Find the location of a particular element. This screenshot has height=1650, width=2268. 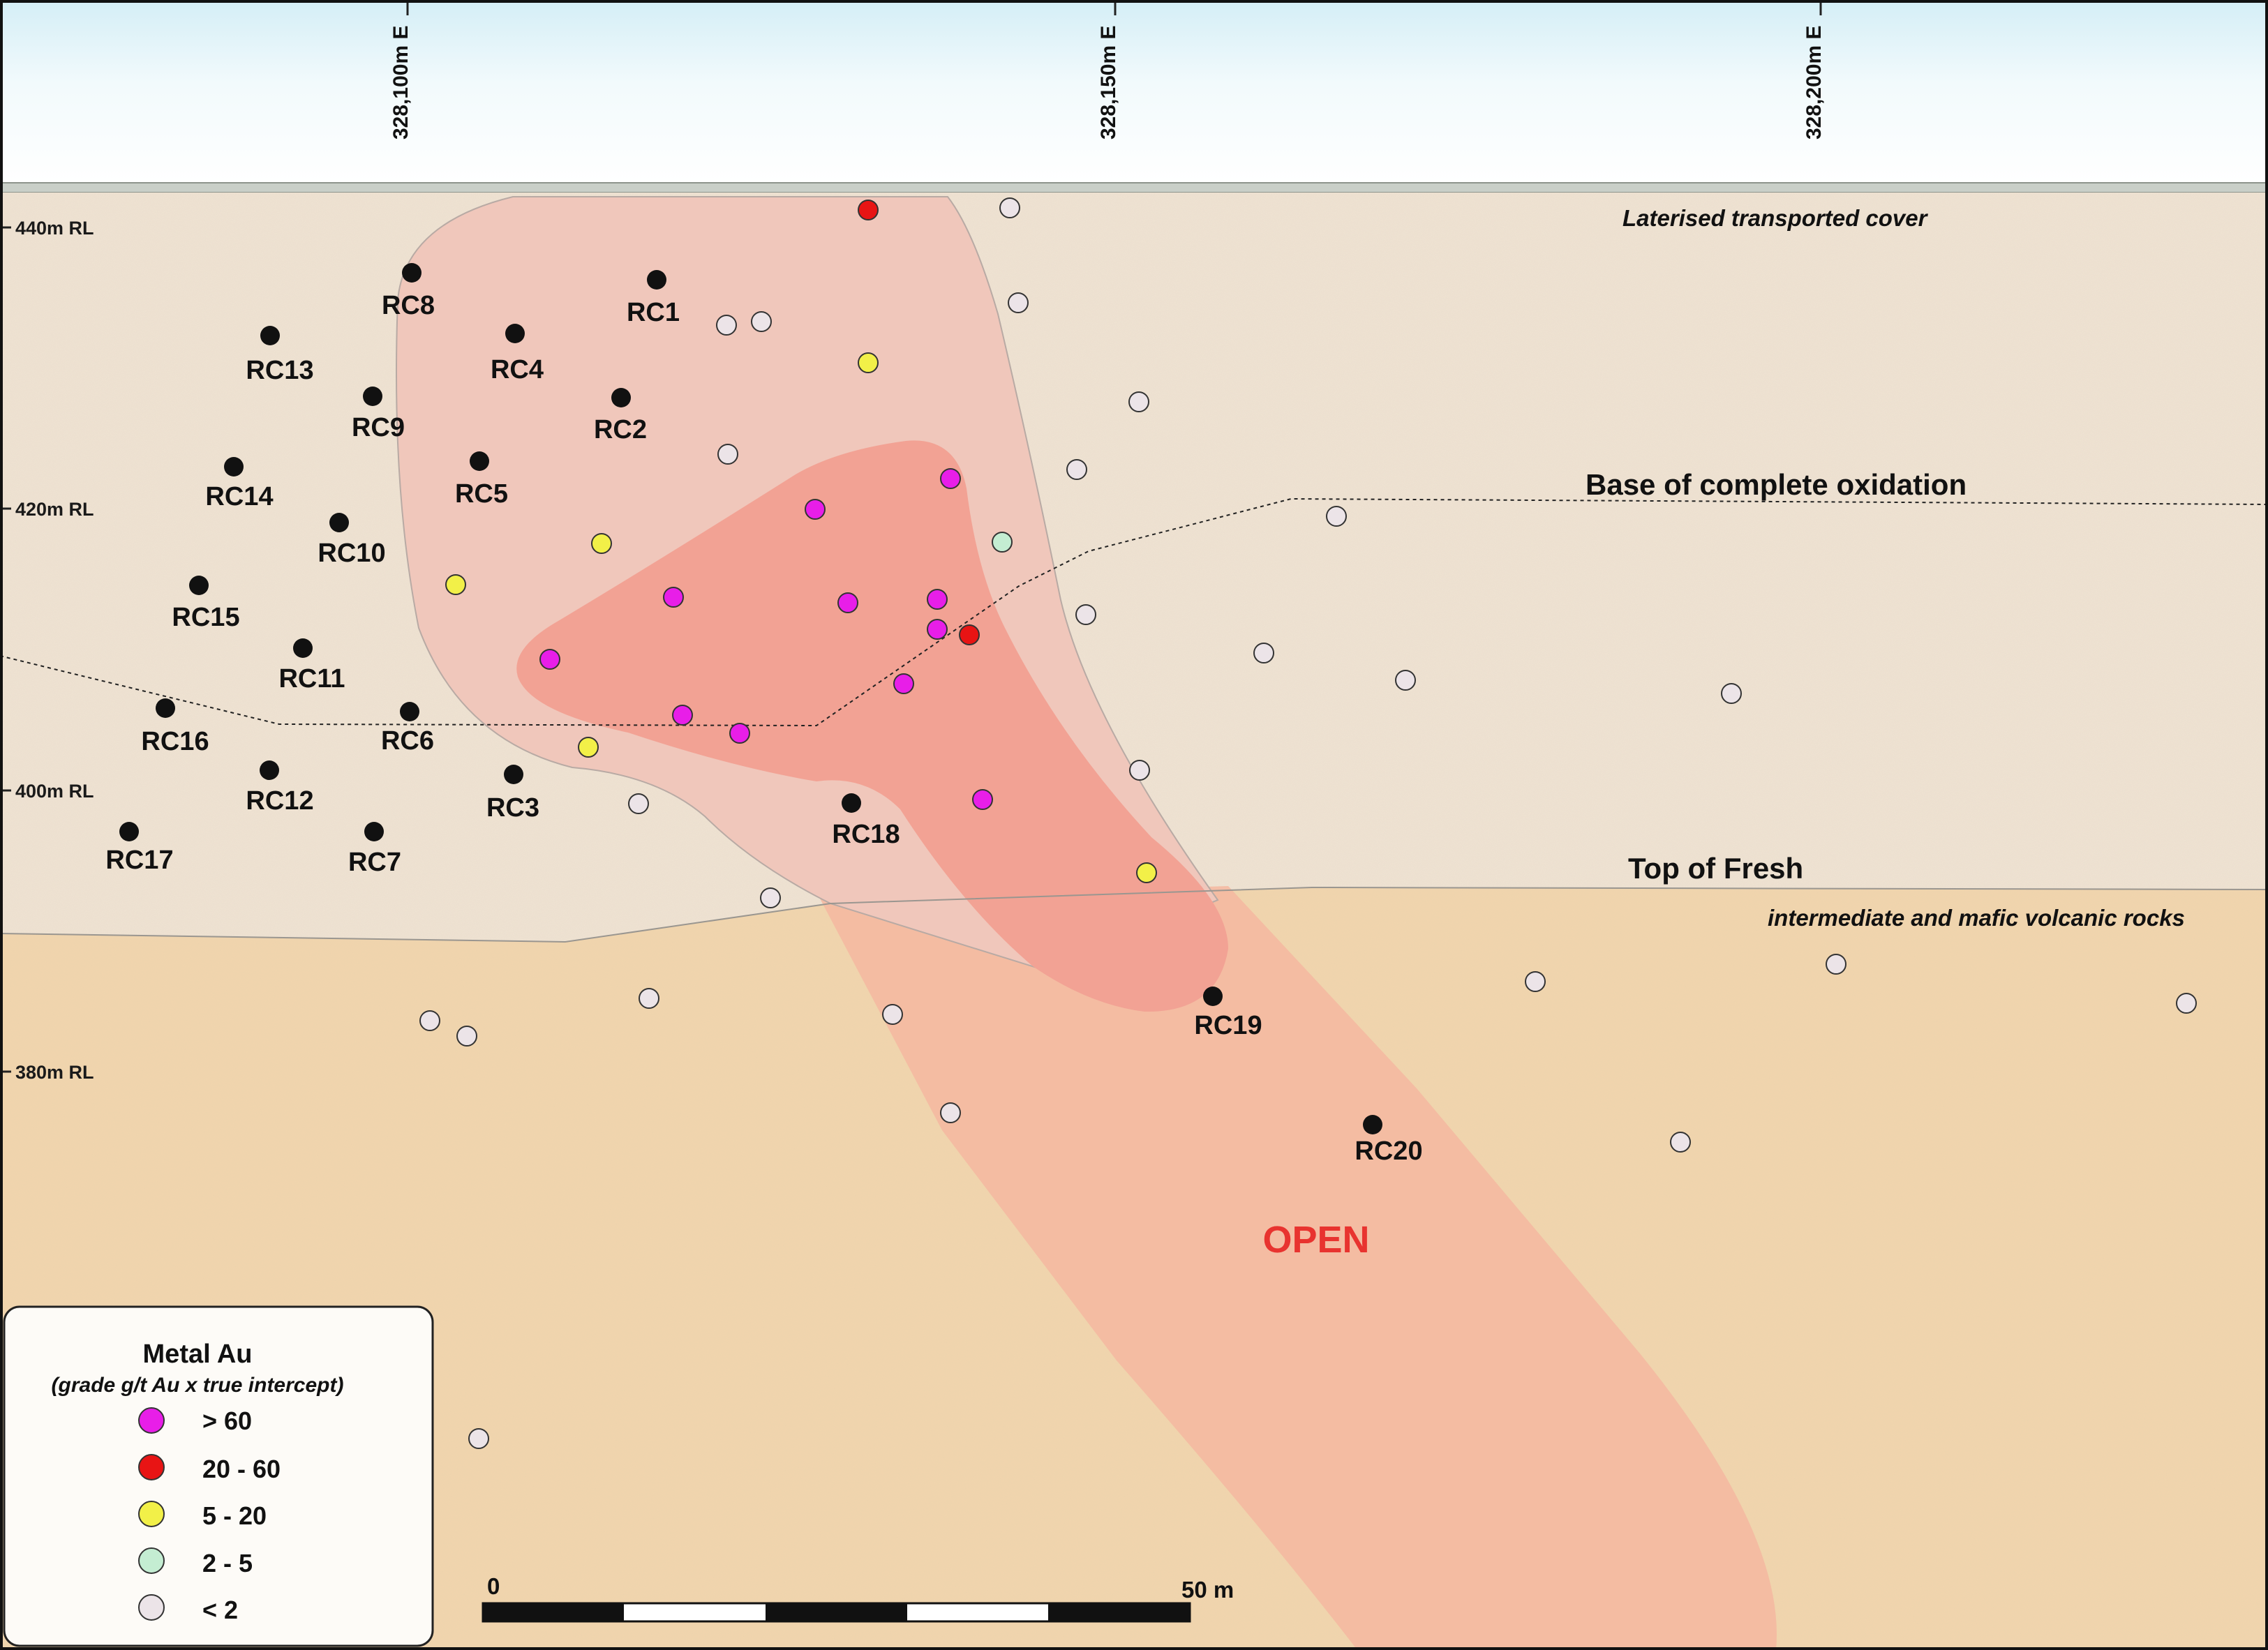

drill-hole-label: RC10 is located at coordinates (351, 553).